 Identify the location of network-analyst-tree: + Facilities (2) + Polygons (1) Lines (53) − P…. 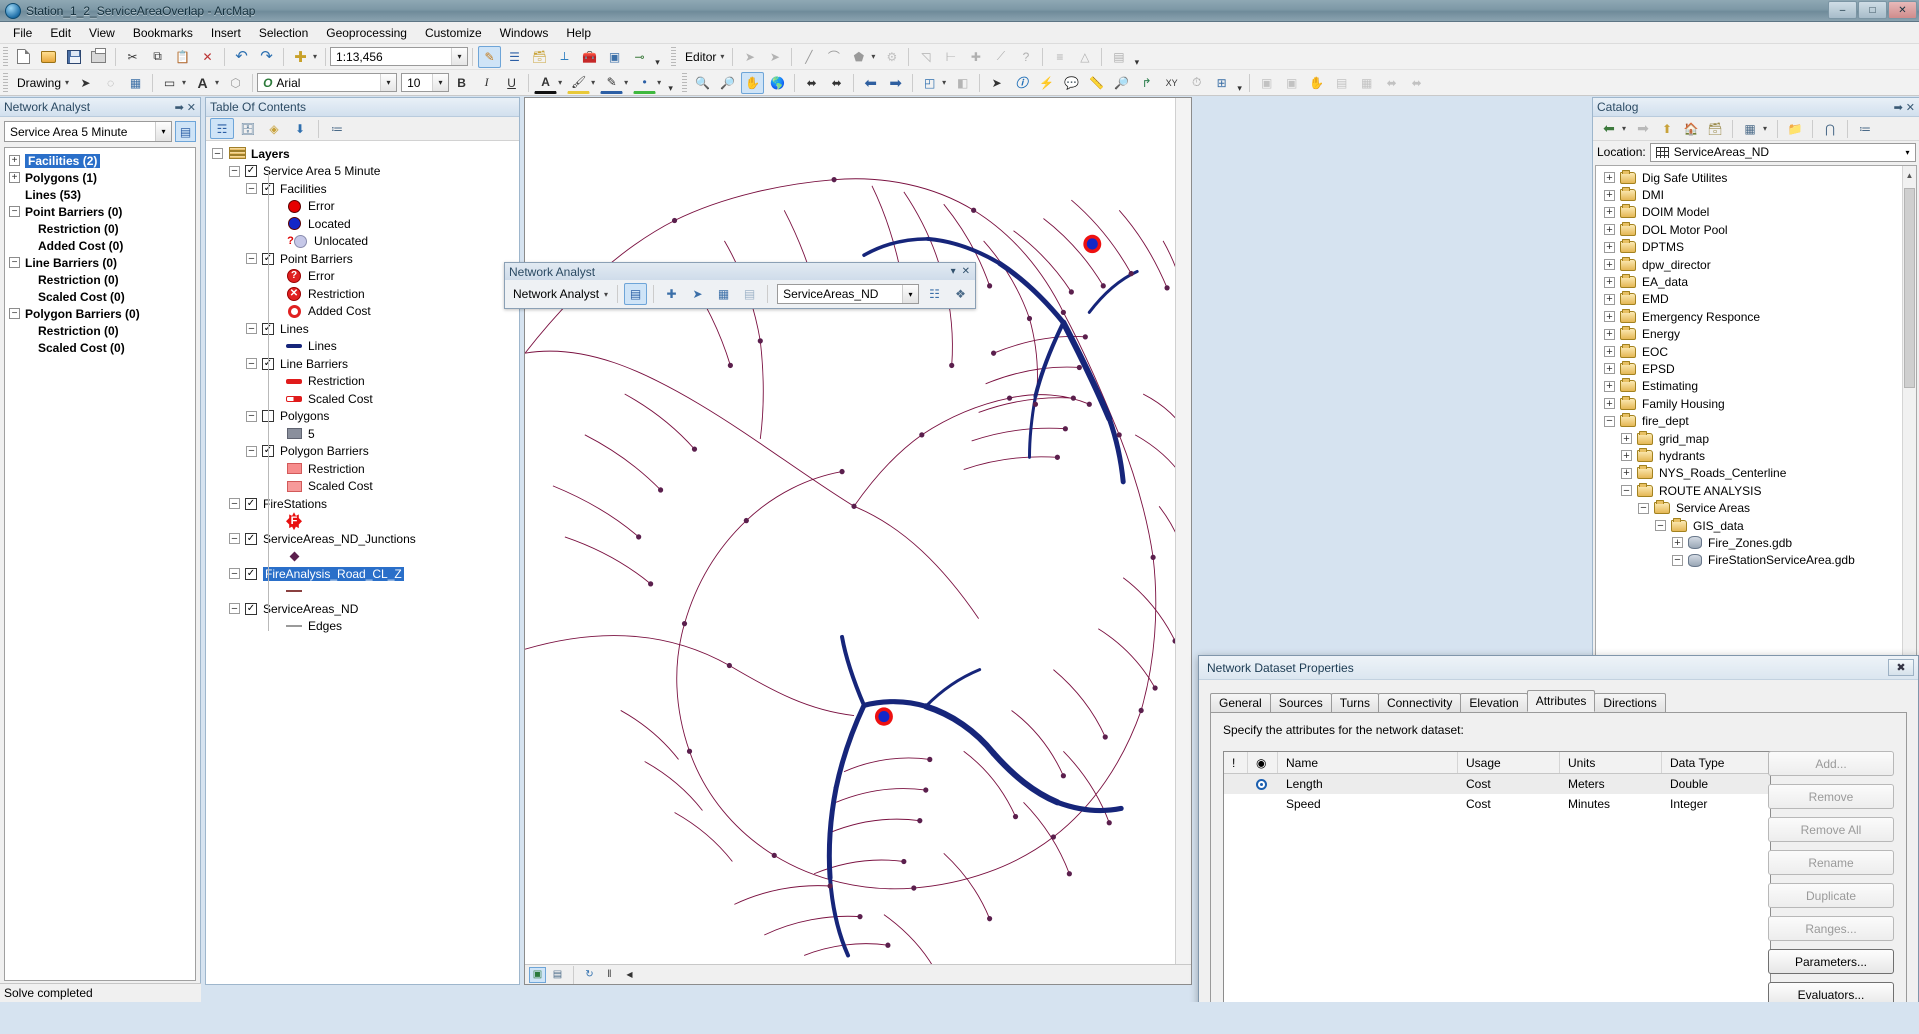
(100, 564).